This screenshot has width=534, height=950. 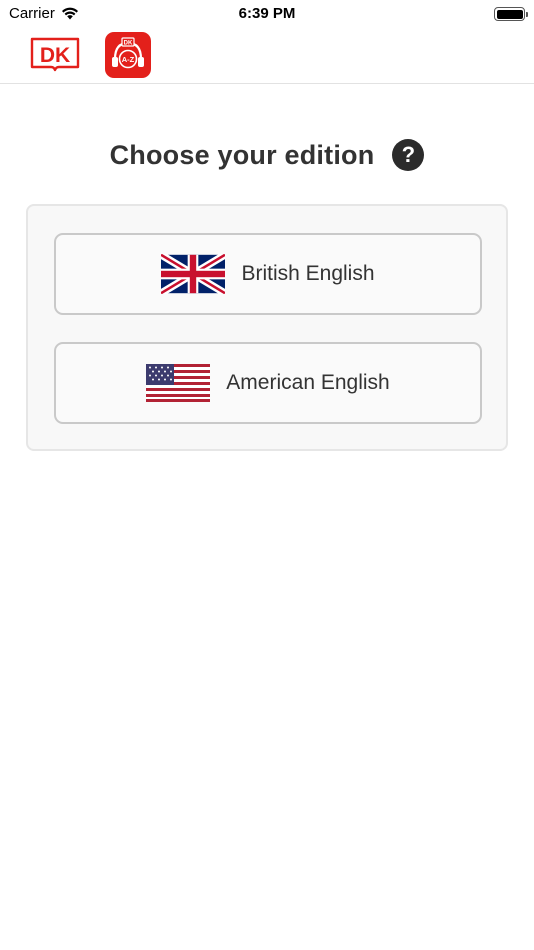 What do you see at coordinates (408, 155) in the screenshot?
I see `help-icon: ?` at bounding box center [408, 155].